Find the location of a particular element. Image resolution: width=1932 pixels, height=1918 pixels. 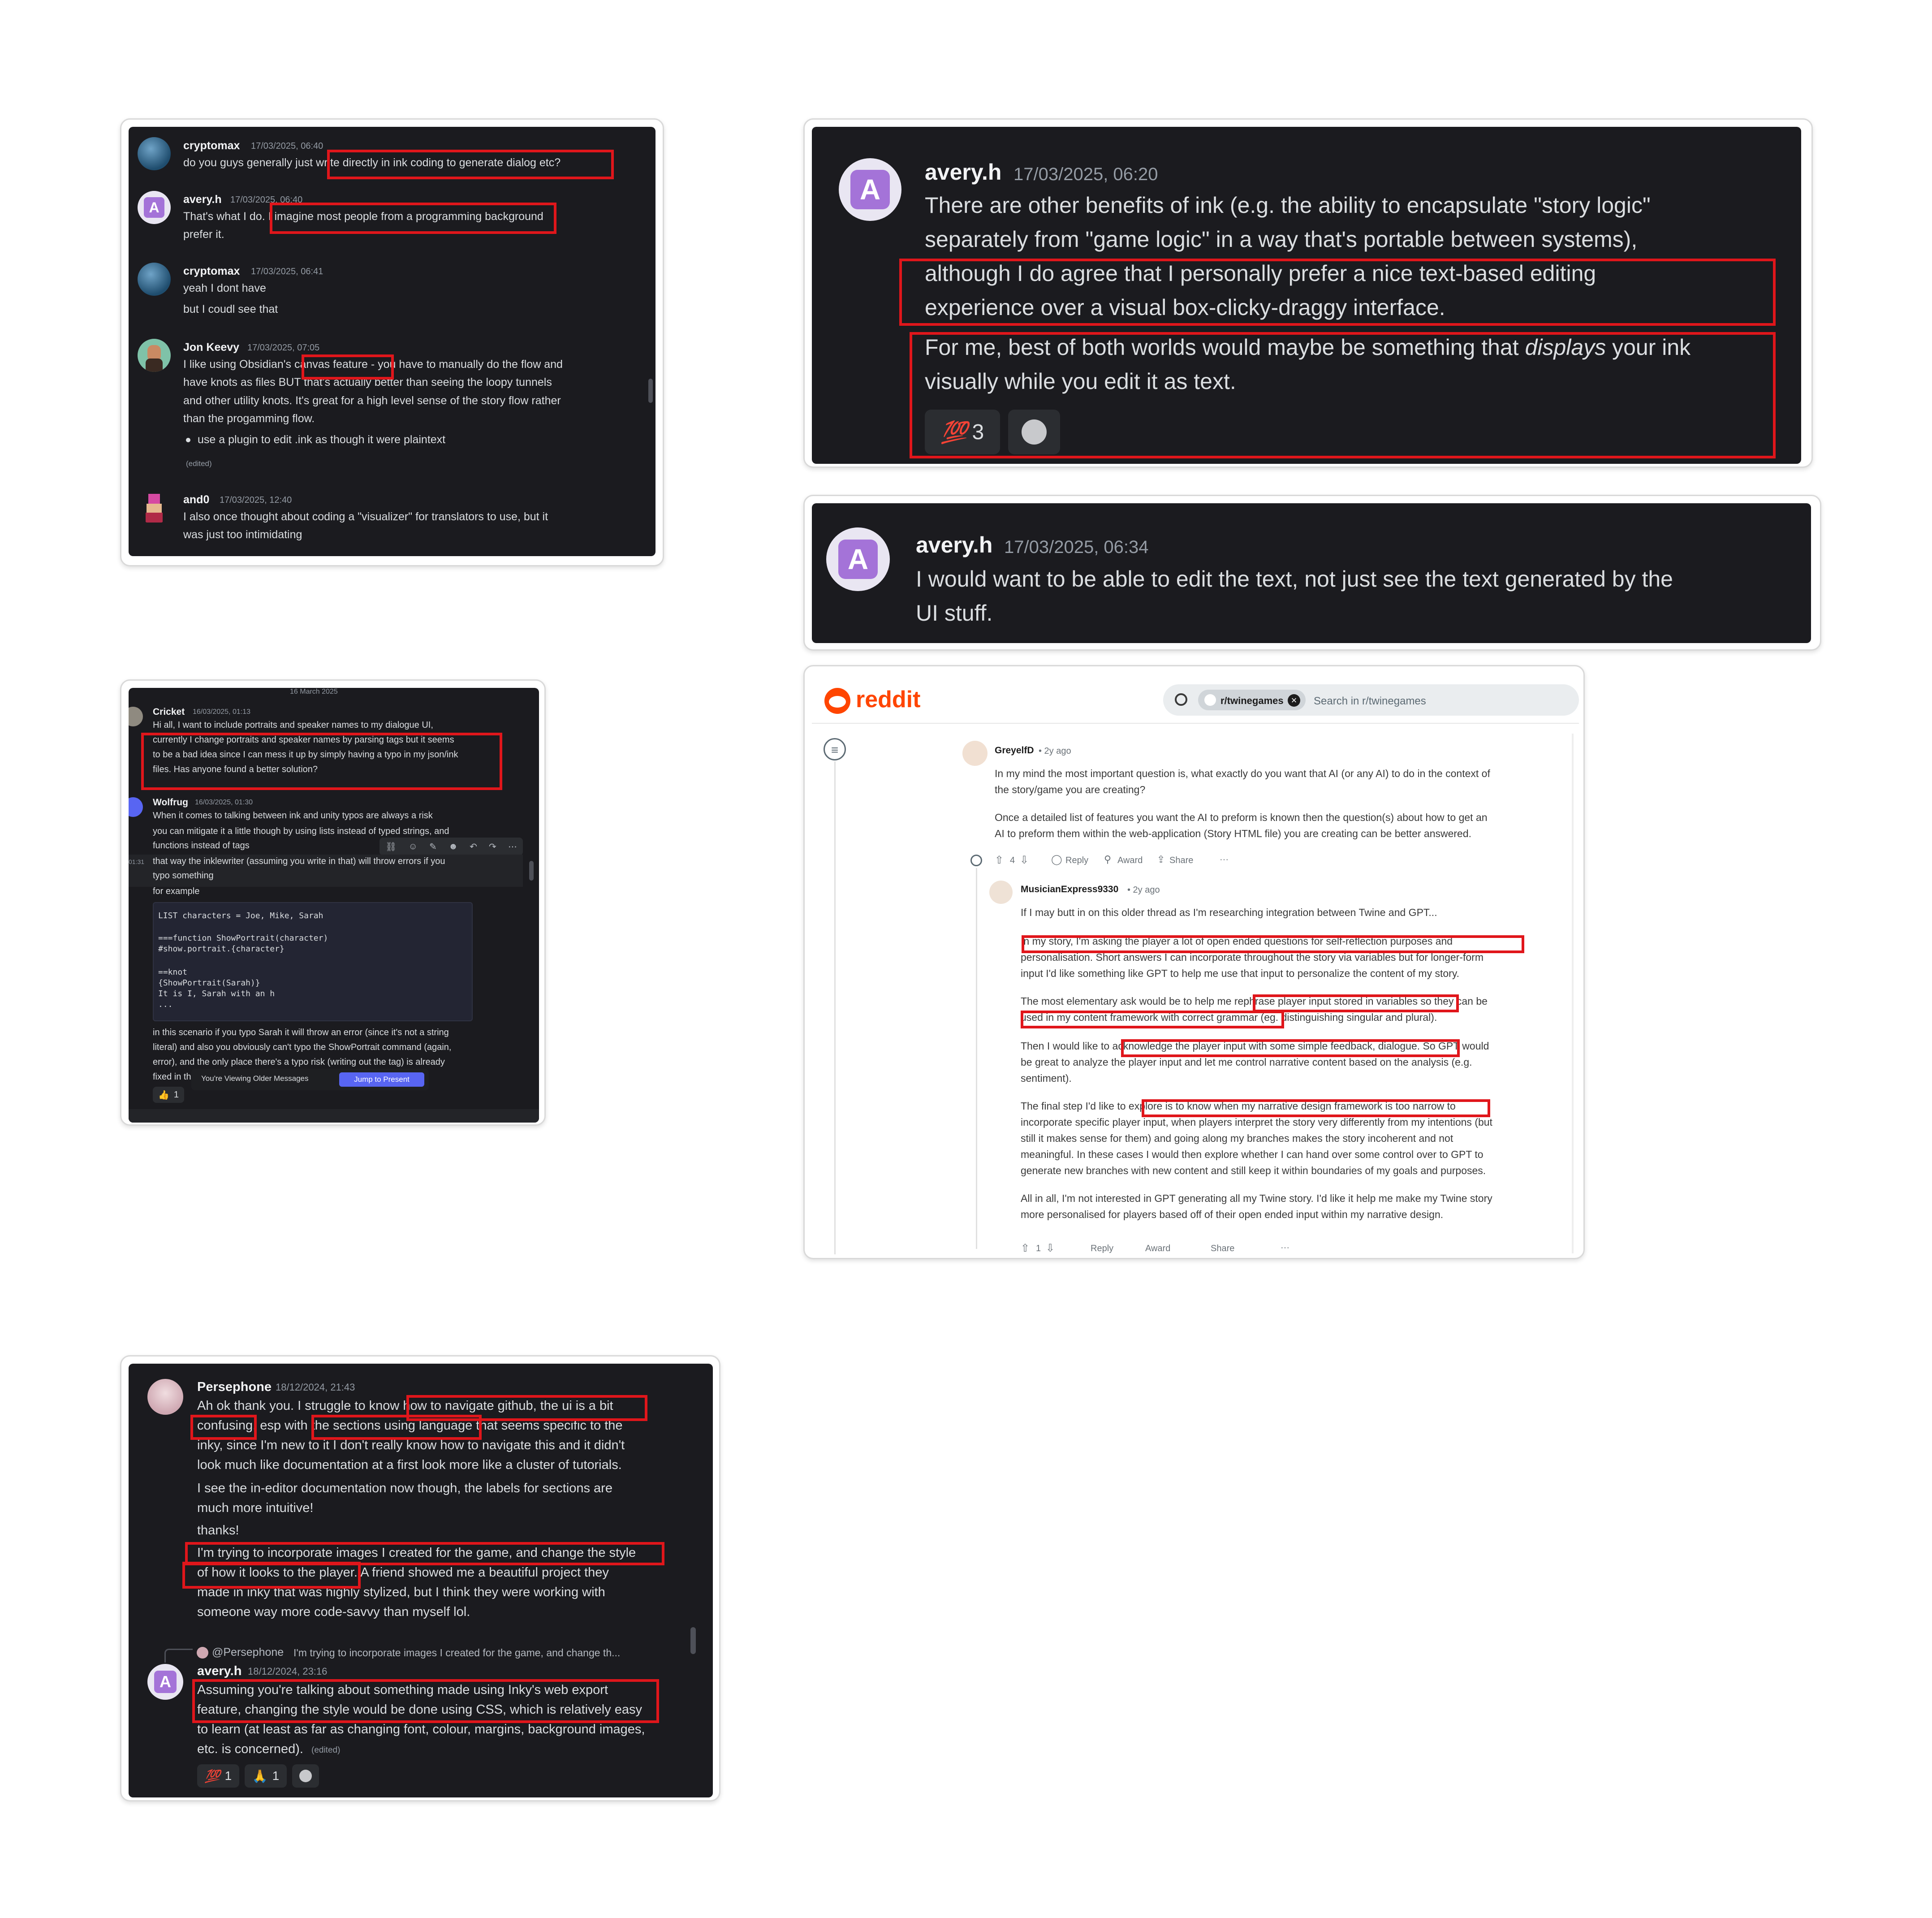

reply-icon: ↶ is located at coordinates (474, 846).